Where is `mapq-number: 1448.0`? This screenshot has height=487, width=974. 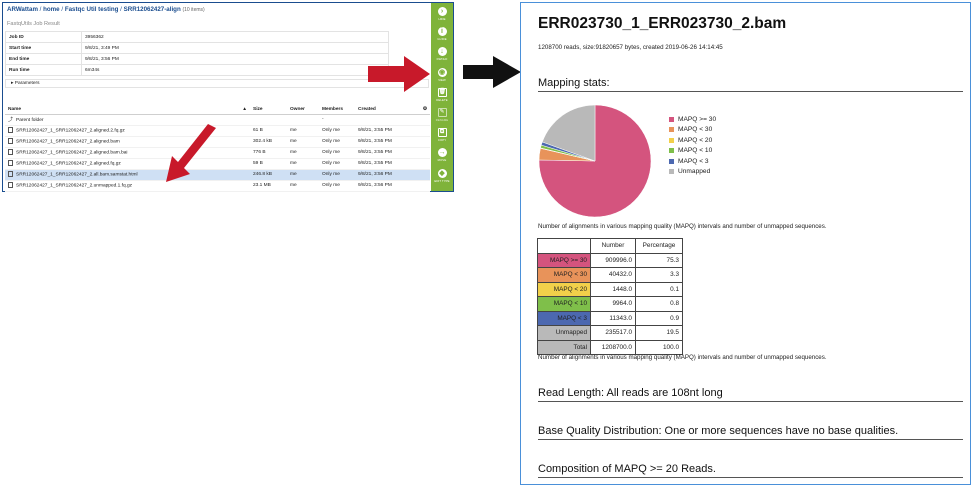
mapq-number: 1448.0 is located at coordinates (613, 289).